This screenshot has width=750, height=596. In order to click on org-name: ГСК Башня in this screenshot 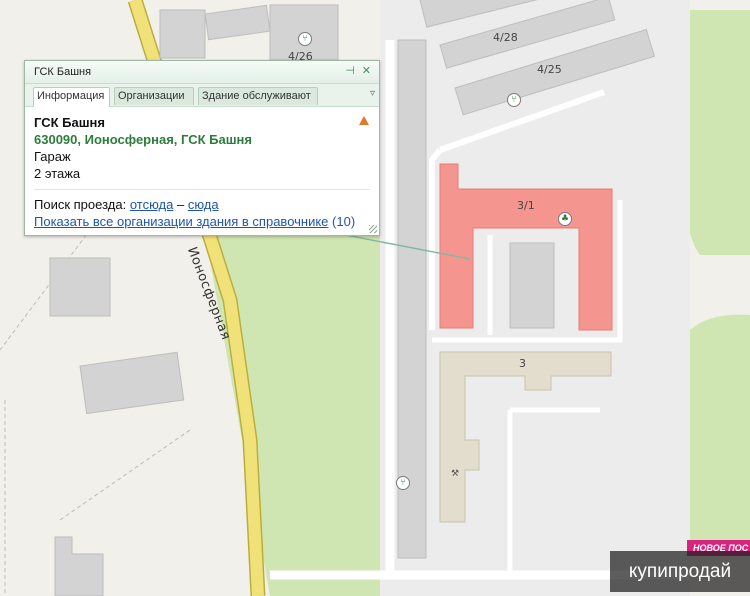, I will do `click(69, 122)`.